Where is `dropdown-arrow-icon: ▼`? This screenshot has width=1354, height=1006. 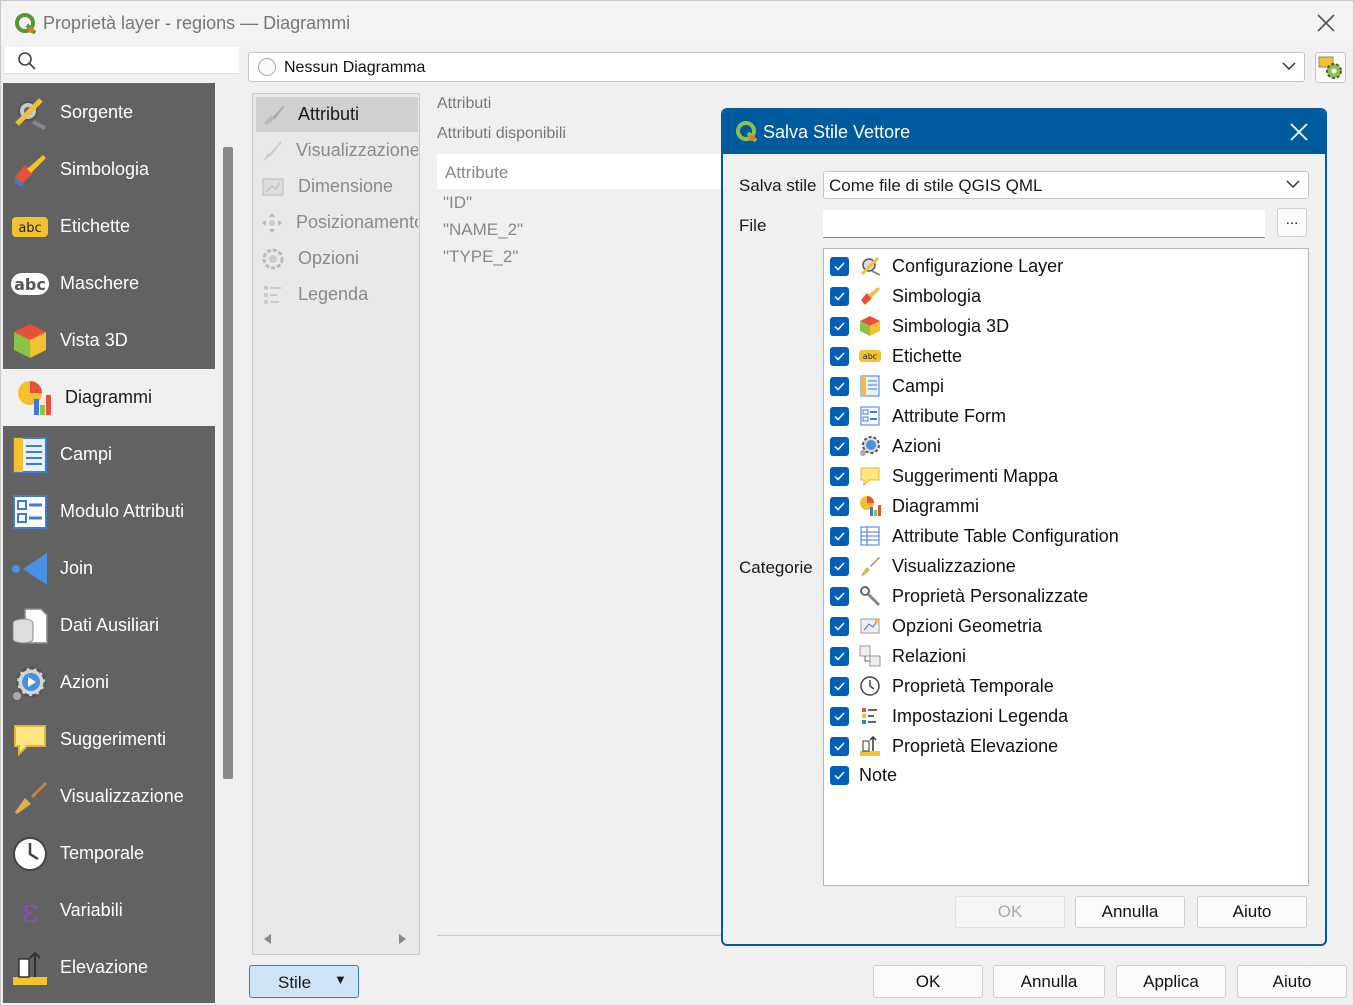
dropdown-arrow-icon: ▼ is located at coordinates (340, 979).